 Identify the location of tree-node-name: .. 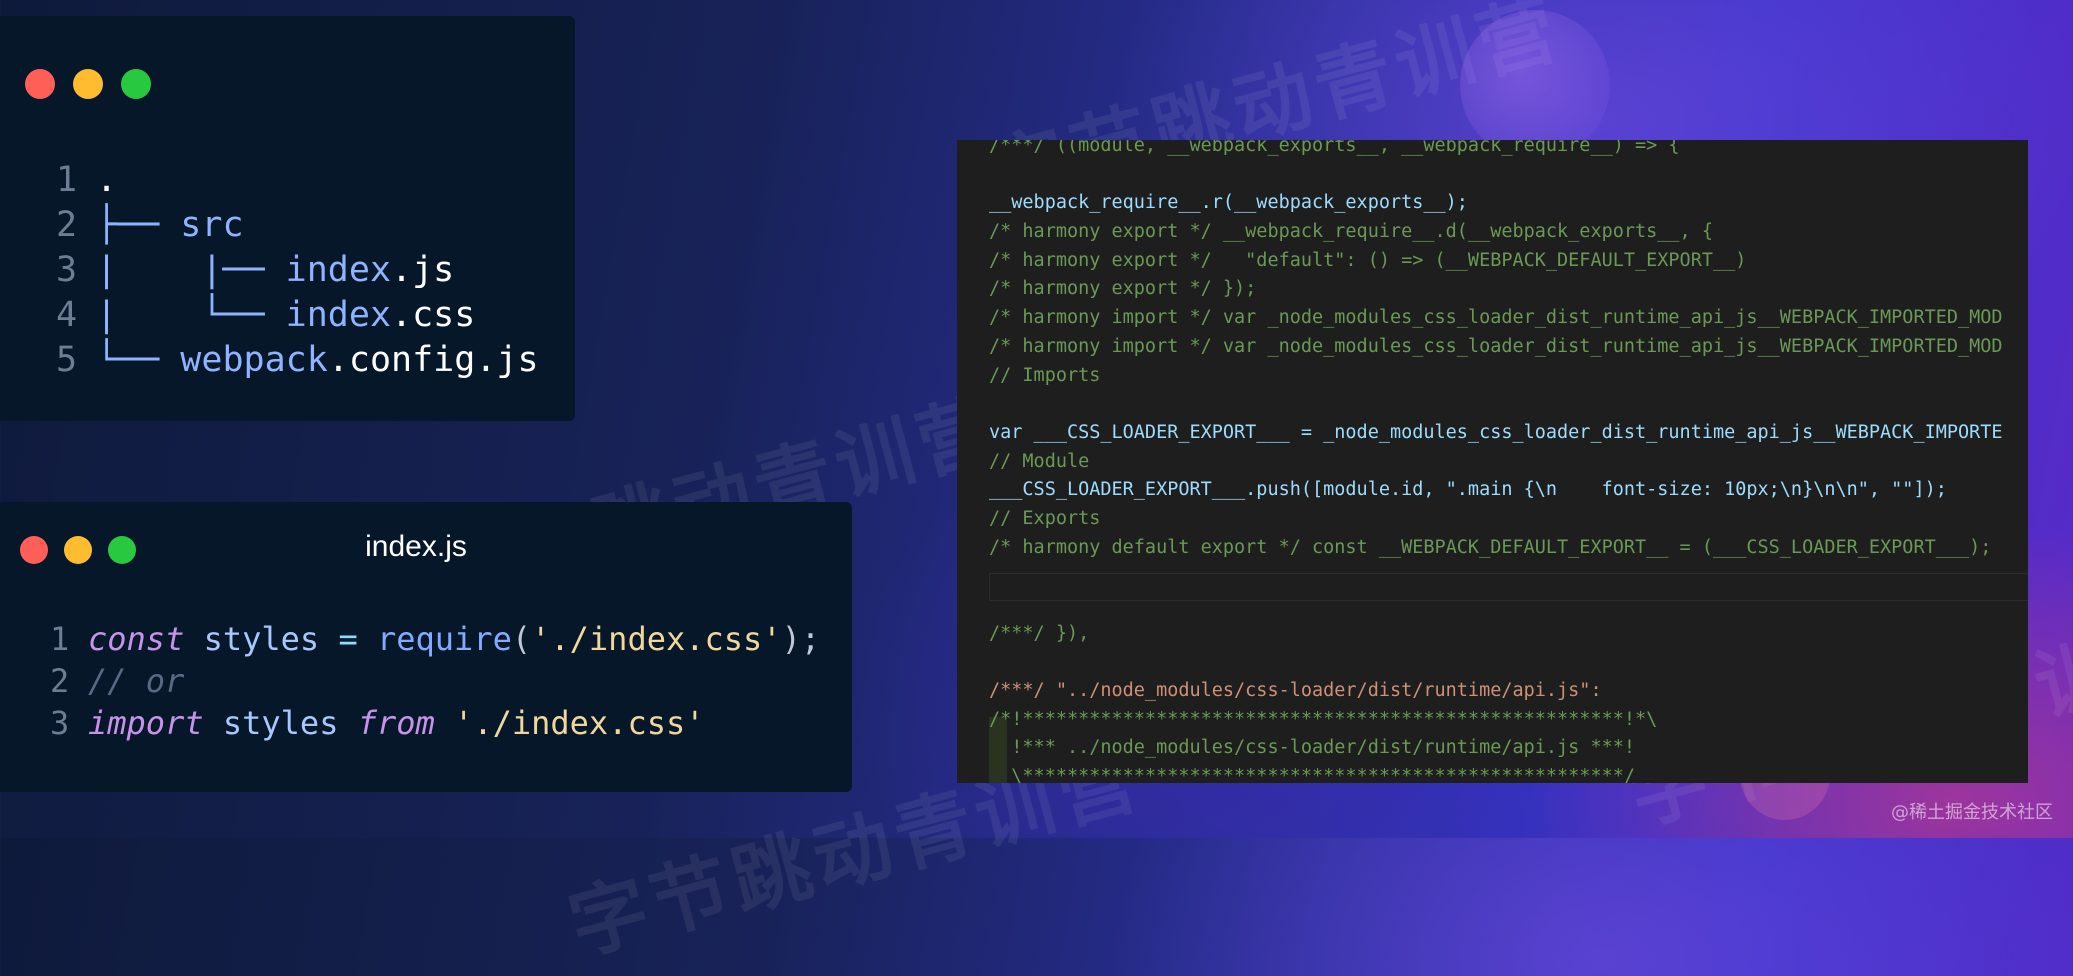
(107, 180).